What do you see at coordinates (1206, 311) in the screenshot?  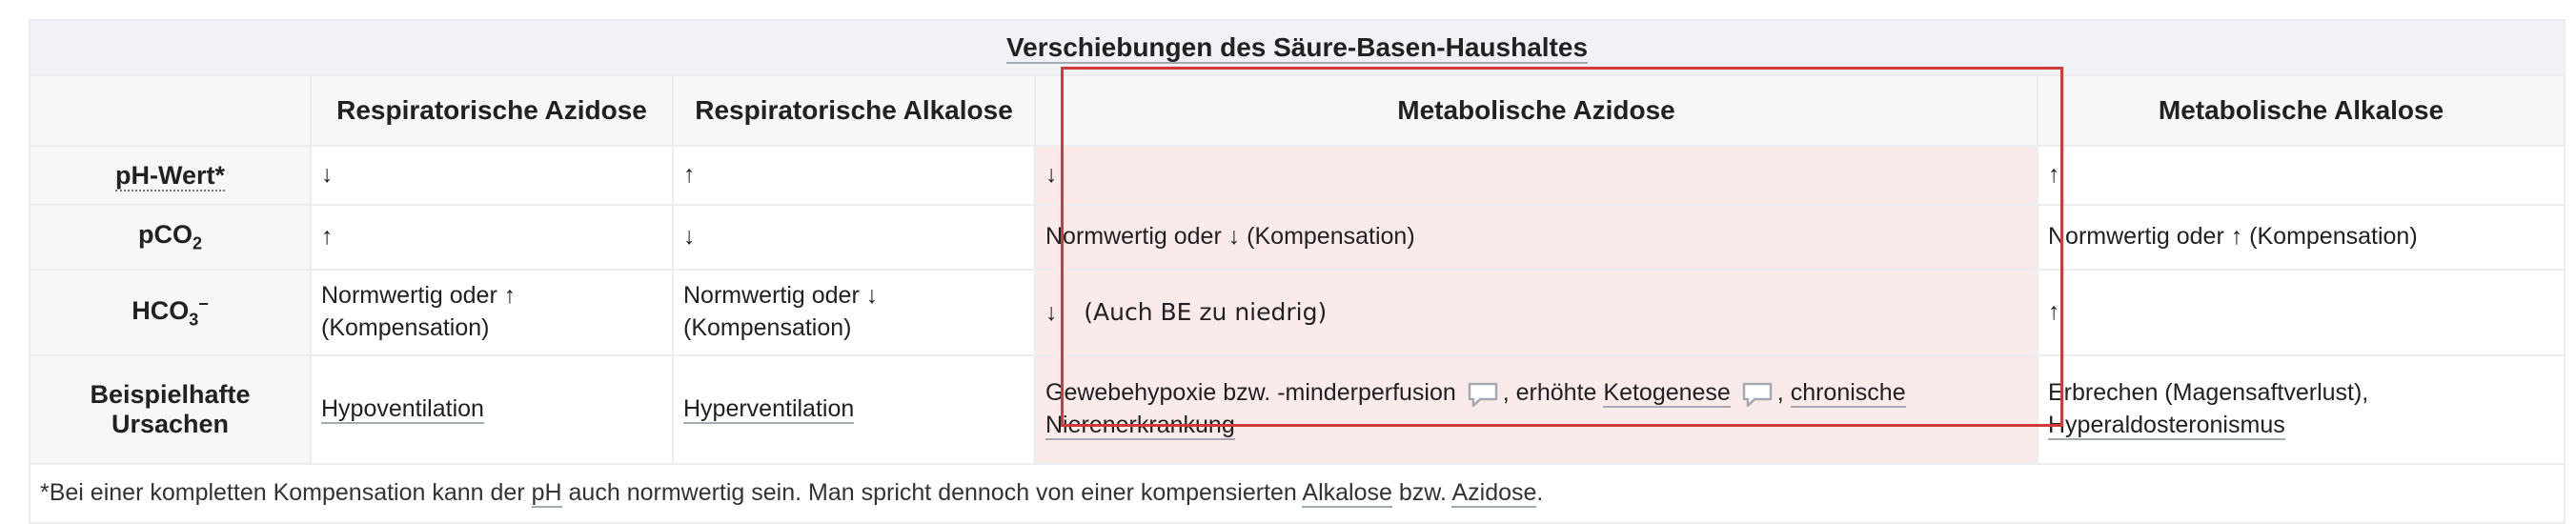 I see `hco3-met-azidose-note: (Auch BE zu niedrig)` at bounding box center [1206, 311].